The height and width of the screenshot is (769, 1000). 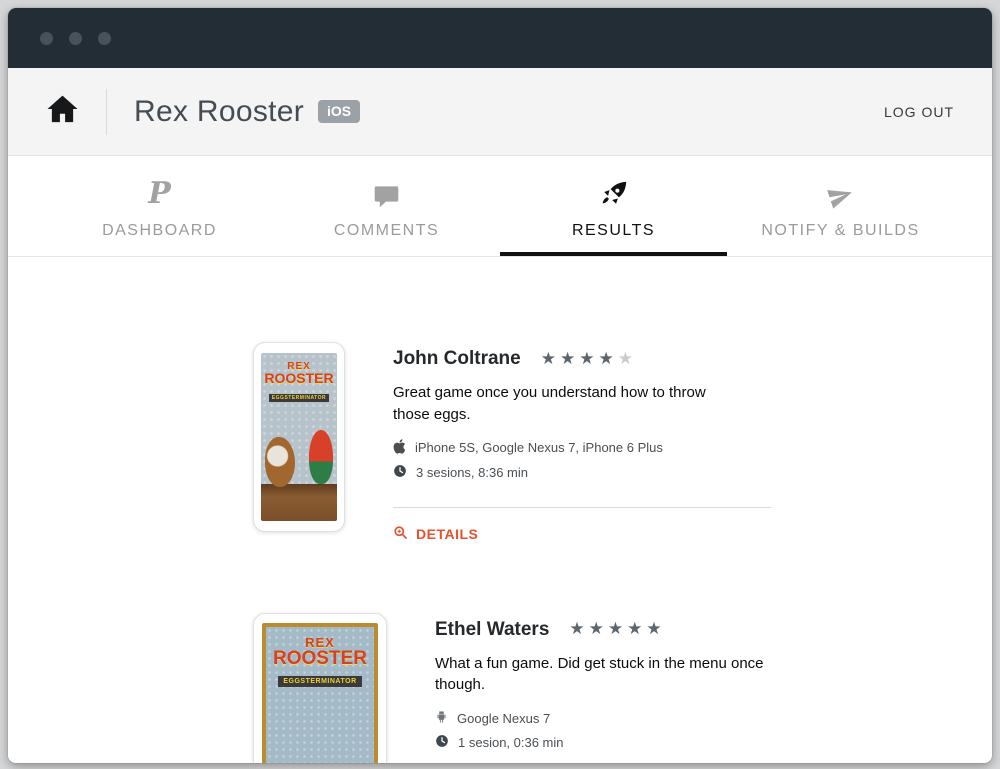 I want to click on tab-comments: COMMENTS, so click(x=386, y=206).